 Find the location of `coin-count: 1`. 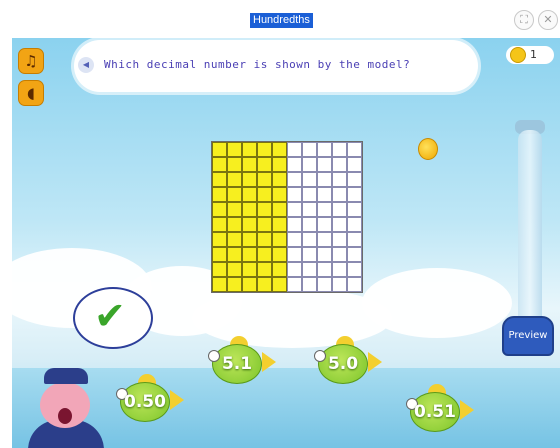

coin-count: 1 is located at coordinates (533, 54).